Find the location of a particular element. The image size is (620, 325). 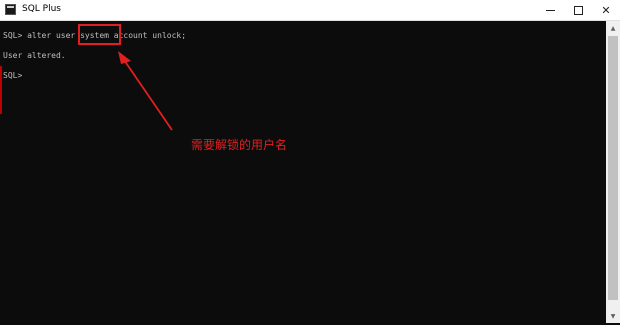

scroll-up-icon: ▲ is located at coordinates (613, 28).